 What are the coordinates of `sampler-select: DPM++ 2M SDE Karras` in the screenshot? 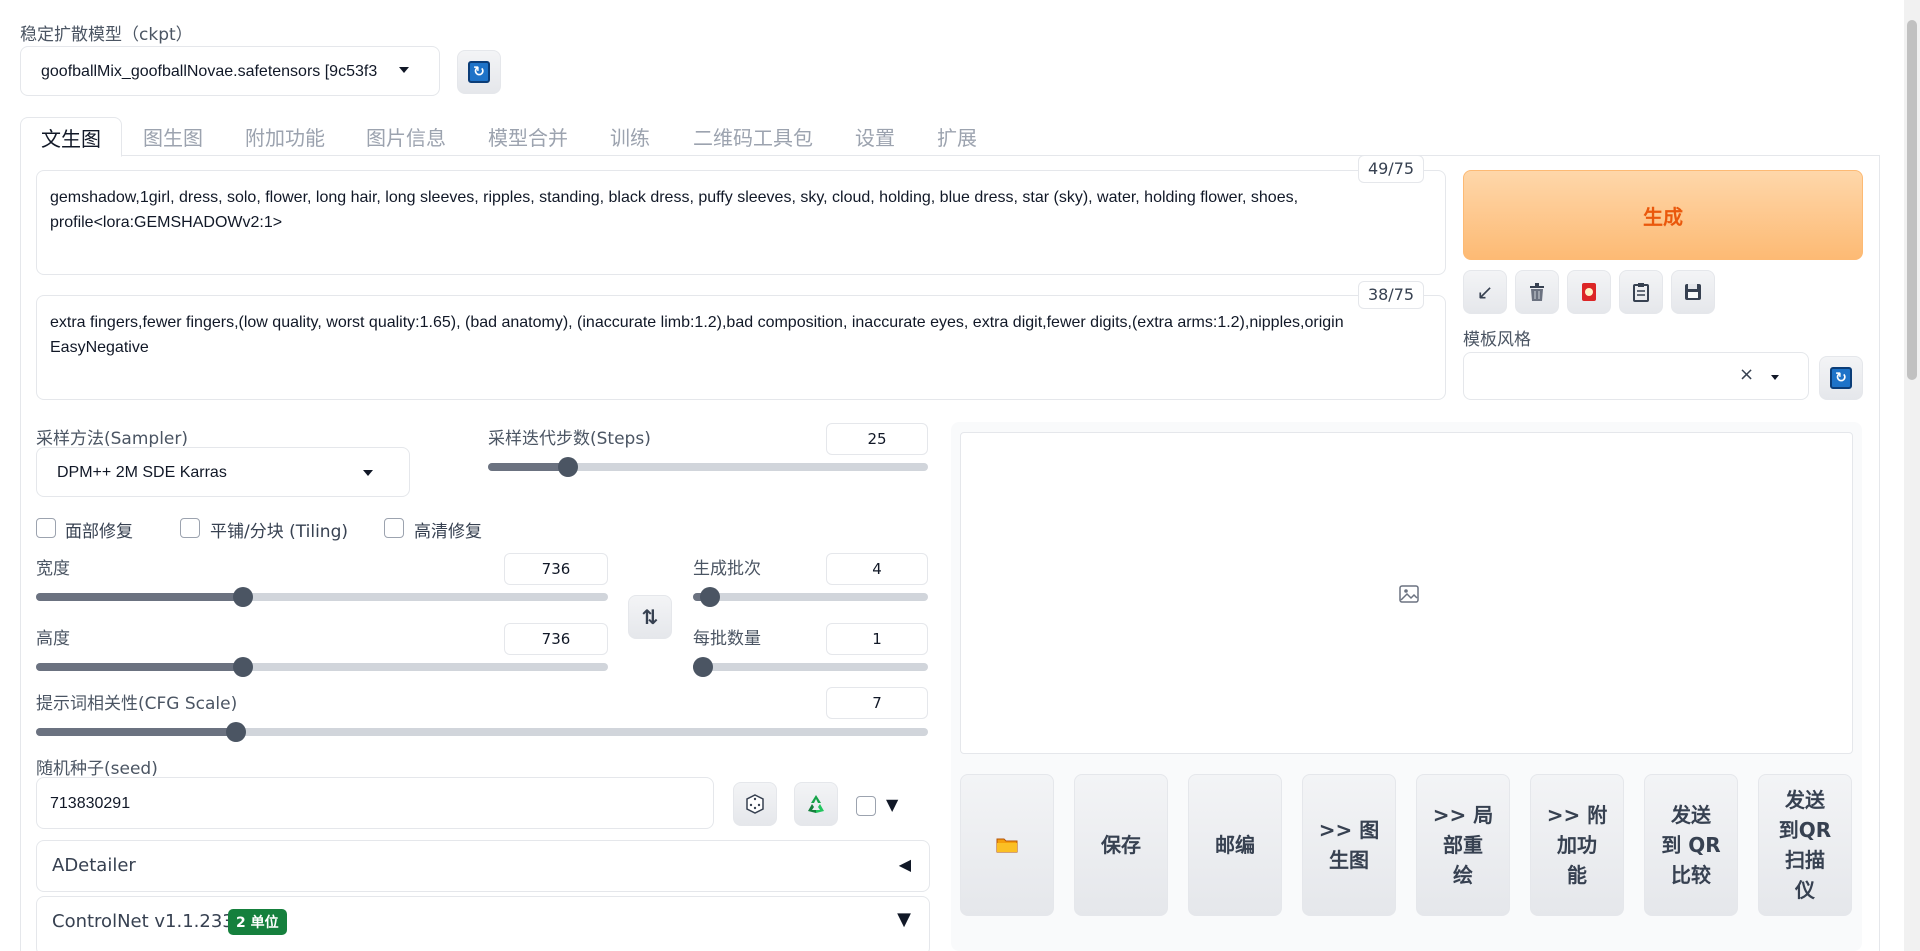 It's located at (223, 472).